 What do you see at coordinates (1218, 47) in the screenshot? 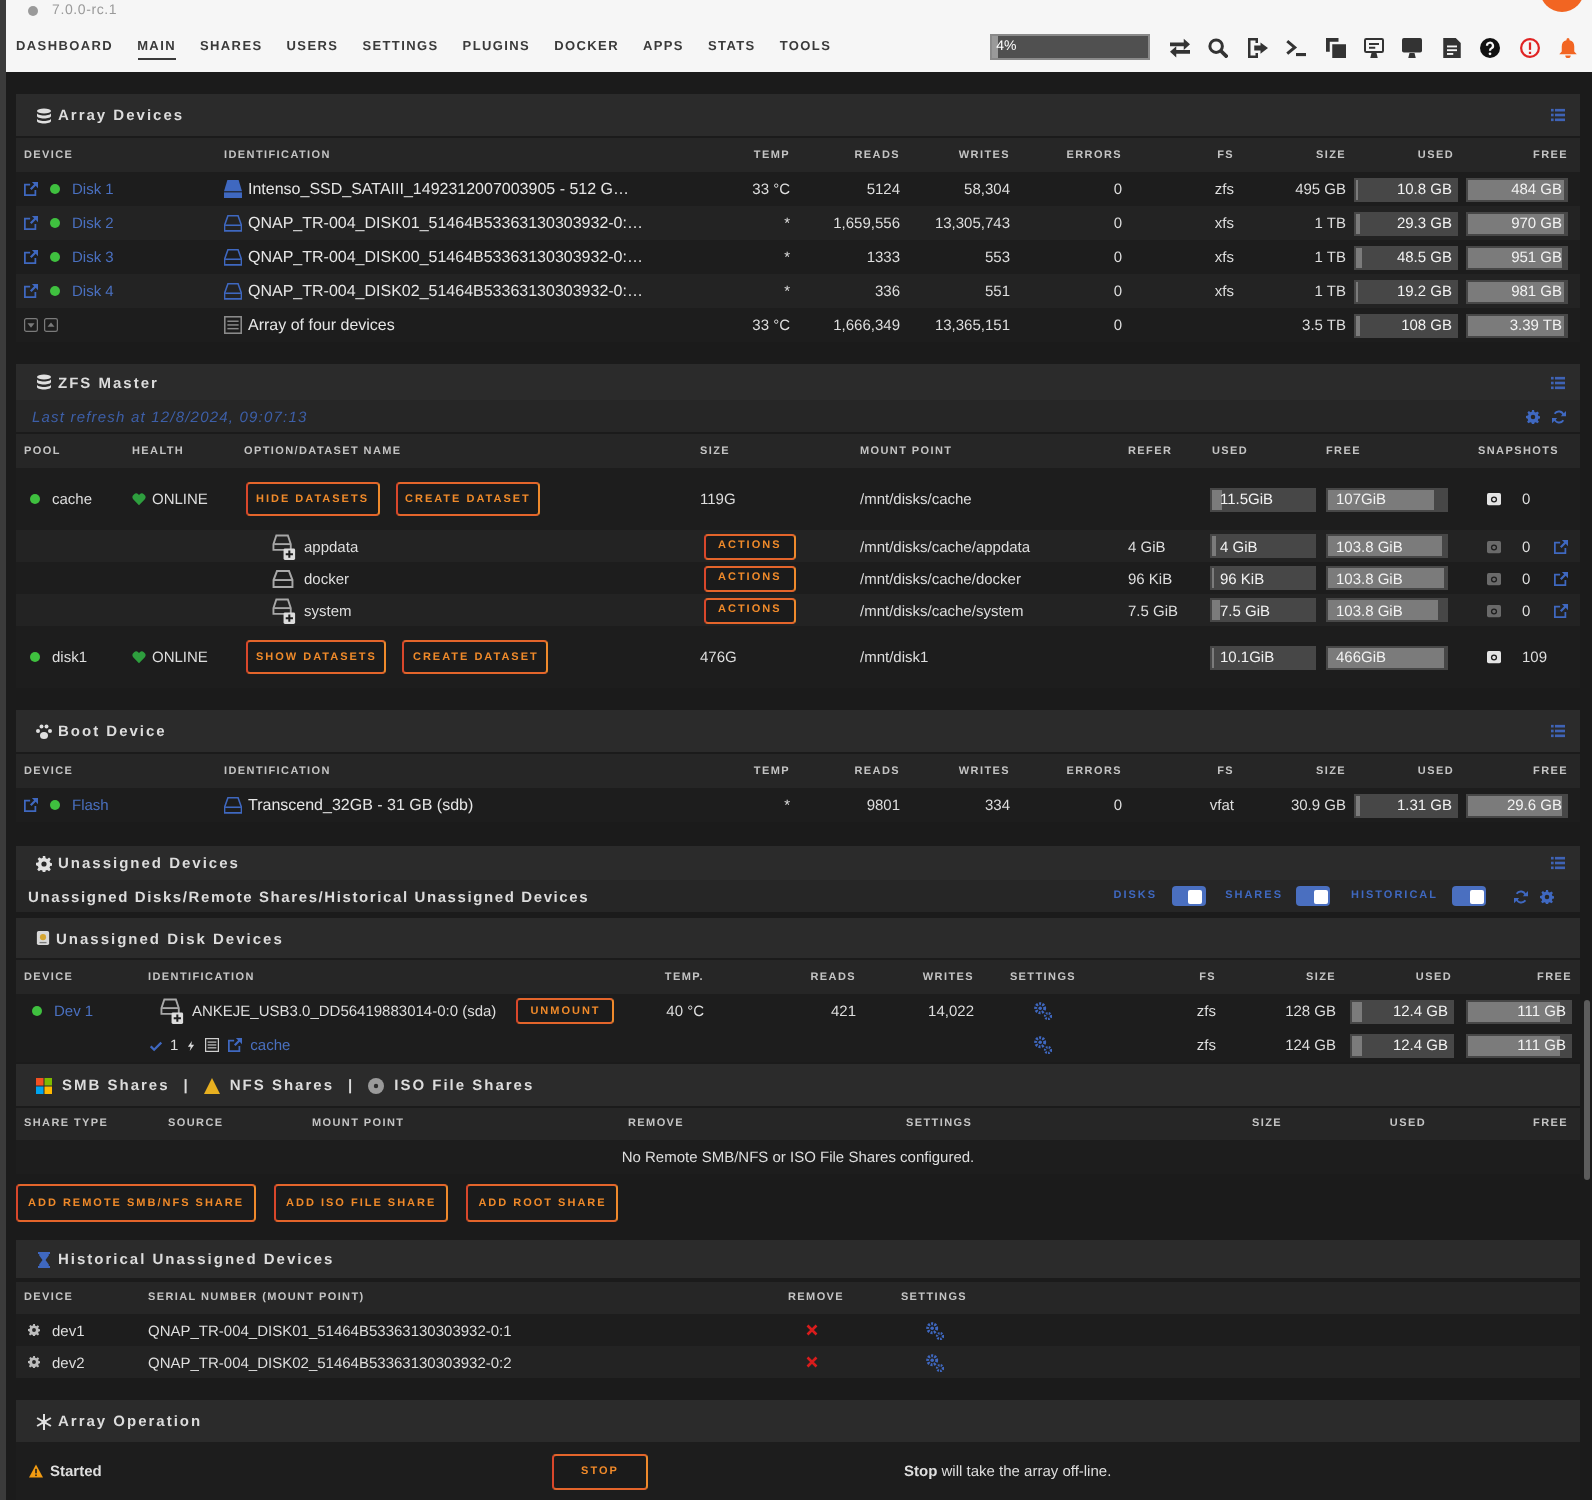
I see `search-icon` at bounding box center [1218, 47].